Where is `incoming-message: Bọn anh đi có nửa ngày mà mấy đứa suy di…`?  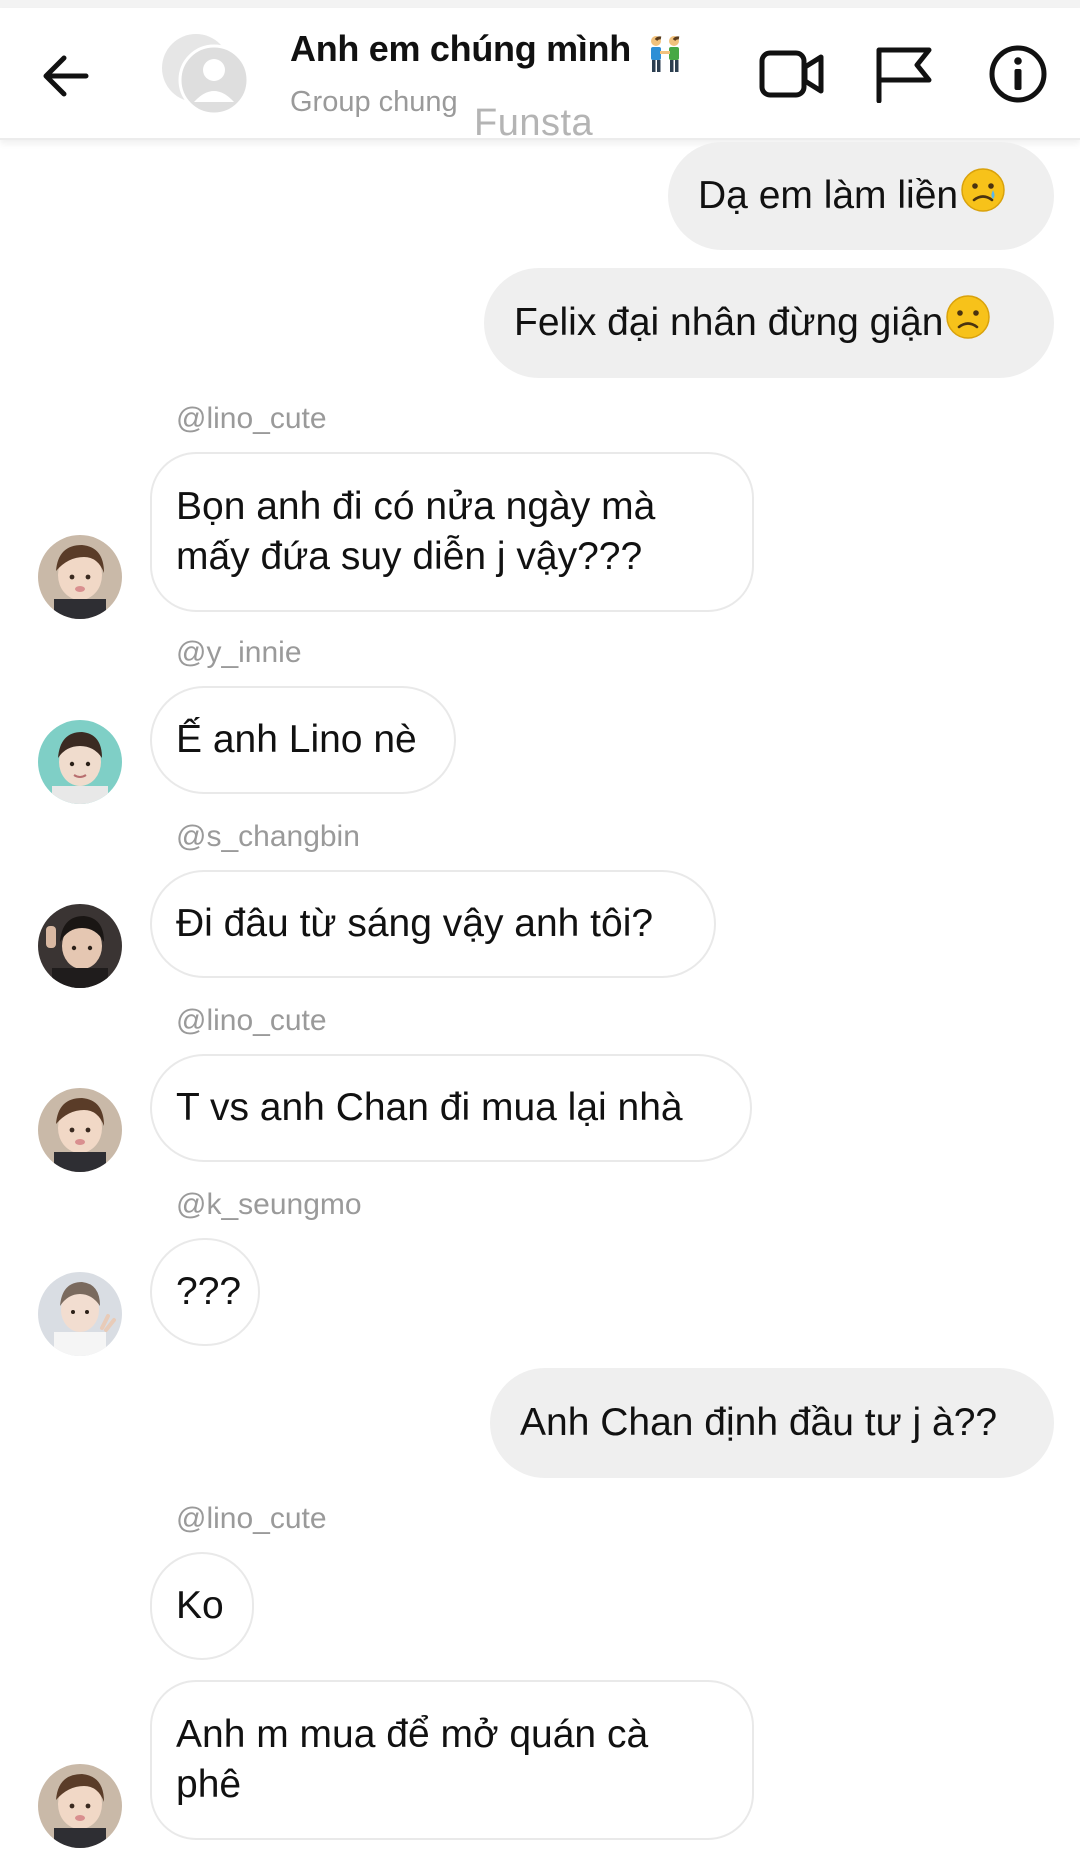 incoming-message: Bọn anh đi có nửa ngày mà mấy đứa suy di… is located at coordinates (452, 532).